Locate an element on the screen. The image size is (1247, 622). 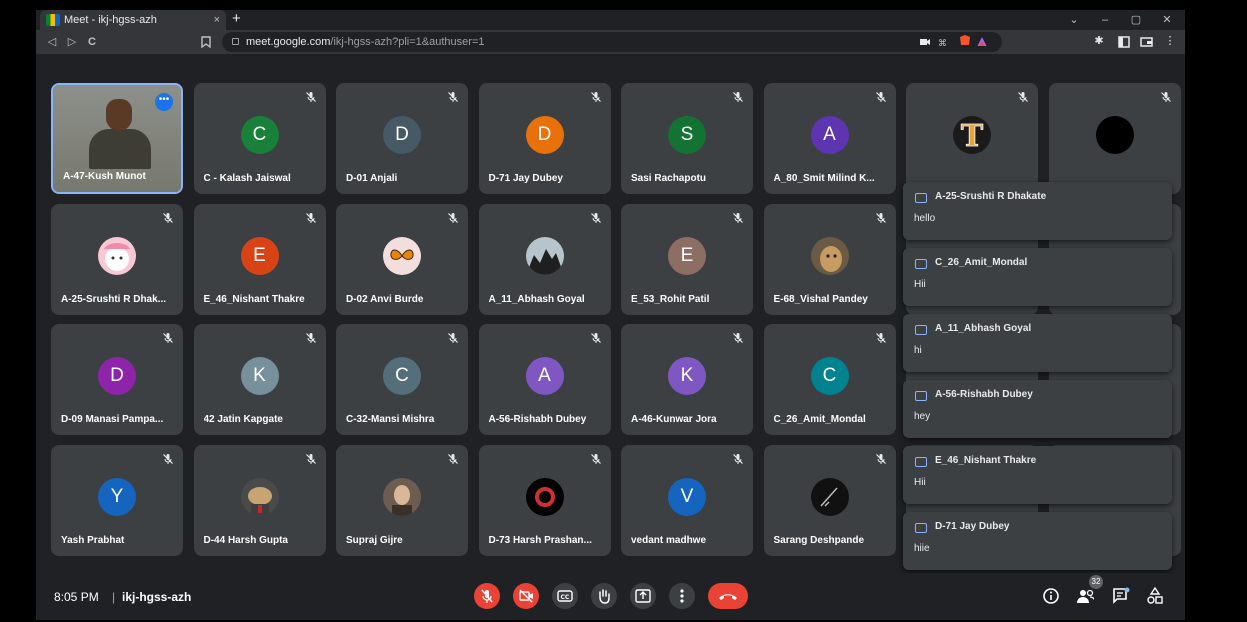
chat-notification: A_11_Abhash Goyal hi is located at coordinates (1037, 343).